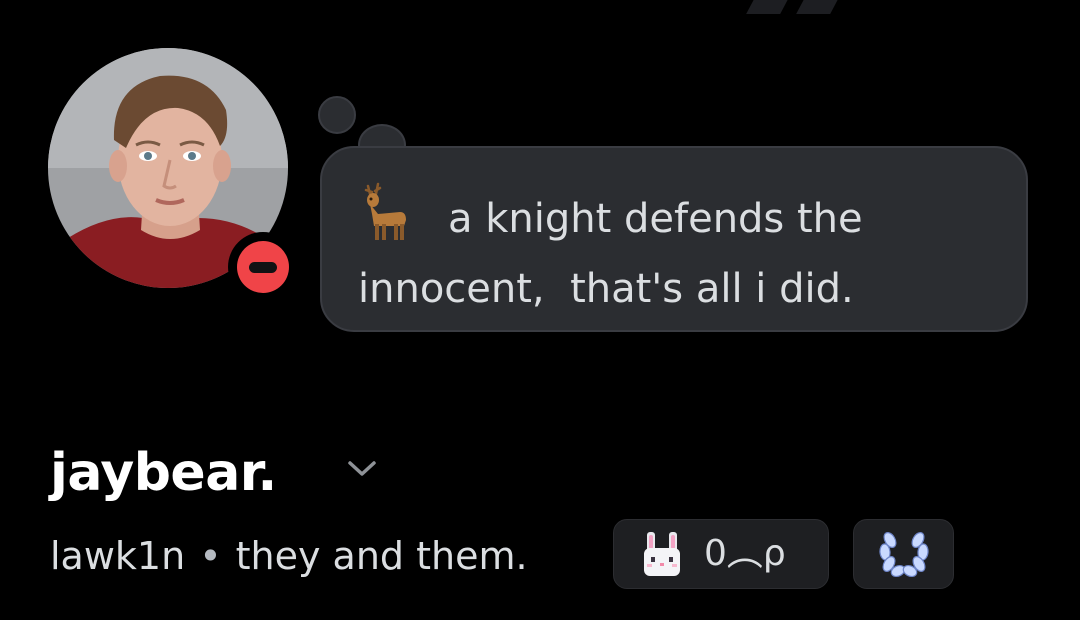 The image size is (1080, 620). What do you see at coordinates (362, 468) in the screenshot?
I see `chevron-down-icon` at bounding box center [362, 468].